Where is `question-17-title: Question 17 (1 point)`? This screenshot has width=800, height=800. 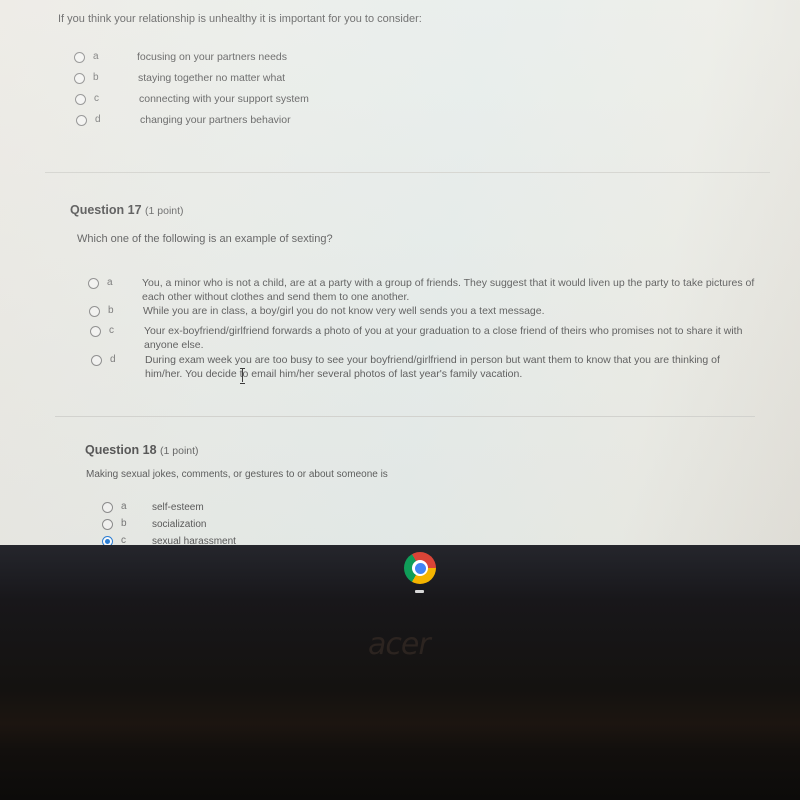 question-17-title: Question 17 (1 point) is located at coordinates (127, 210).